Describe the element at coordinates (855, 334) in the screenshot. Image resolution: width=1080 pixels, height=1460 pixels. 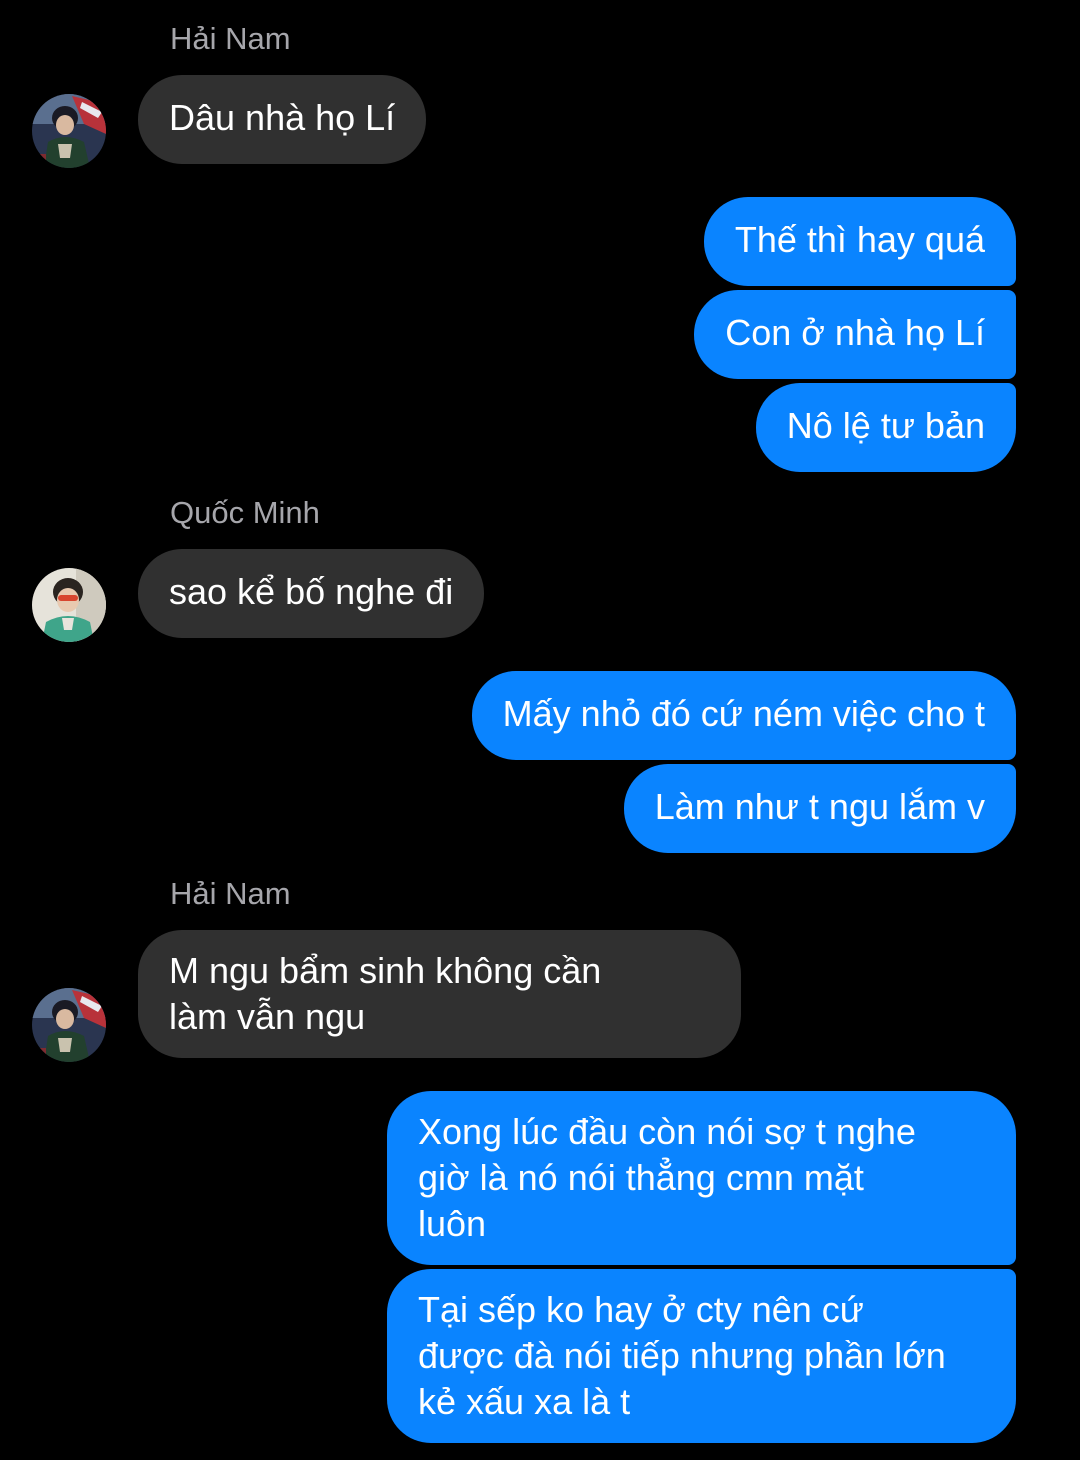
I see `outgoing-message: Con ở nhà họ Lí` at that location.